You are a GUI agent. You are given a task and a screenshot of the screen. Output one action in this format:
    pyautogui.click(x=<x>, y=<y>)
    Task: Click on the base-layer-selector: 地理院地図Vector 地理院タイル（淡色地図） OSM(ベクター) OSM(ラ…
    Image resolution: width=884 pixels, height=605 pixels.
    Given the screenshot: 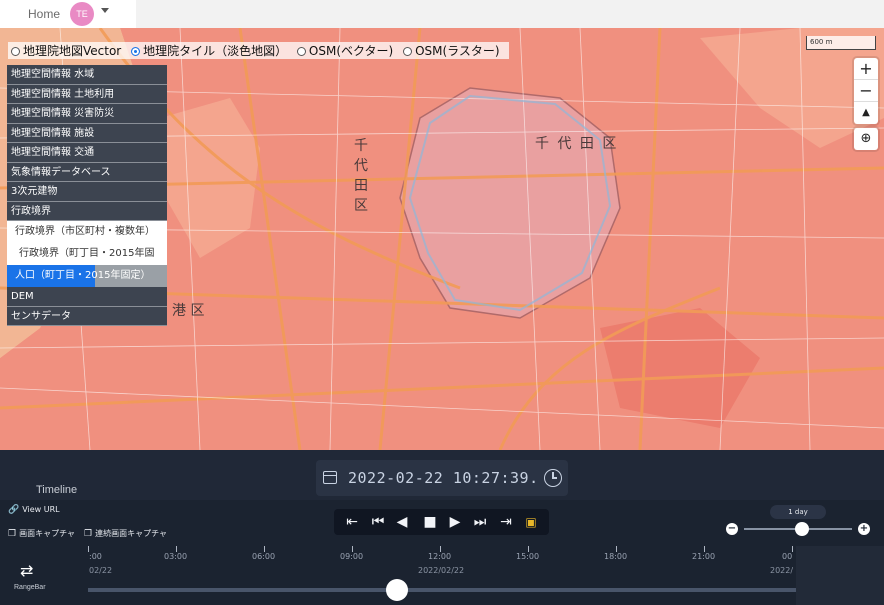 What is the action you would take?
    pyautogui.click(x=258, y=50)
    